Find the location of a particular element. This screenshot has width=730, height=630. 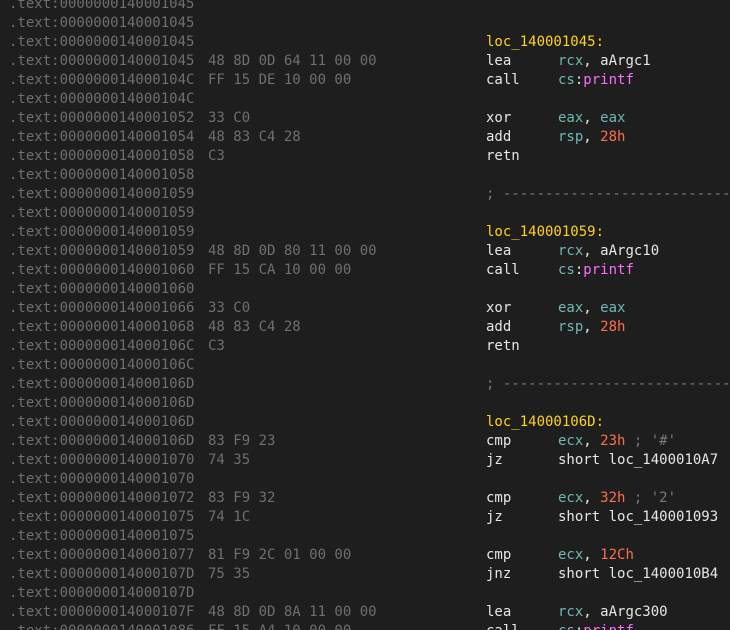

operand: loc_1400010A7 is located at coordinates (664, 460).